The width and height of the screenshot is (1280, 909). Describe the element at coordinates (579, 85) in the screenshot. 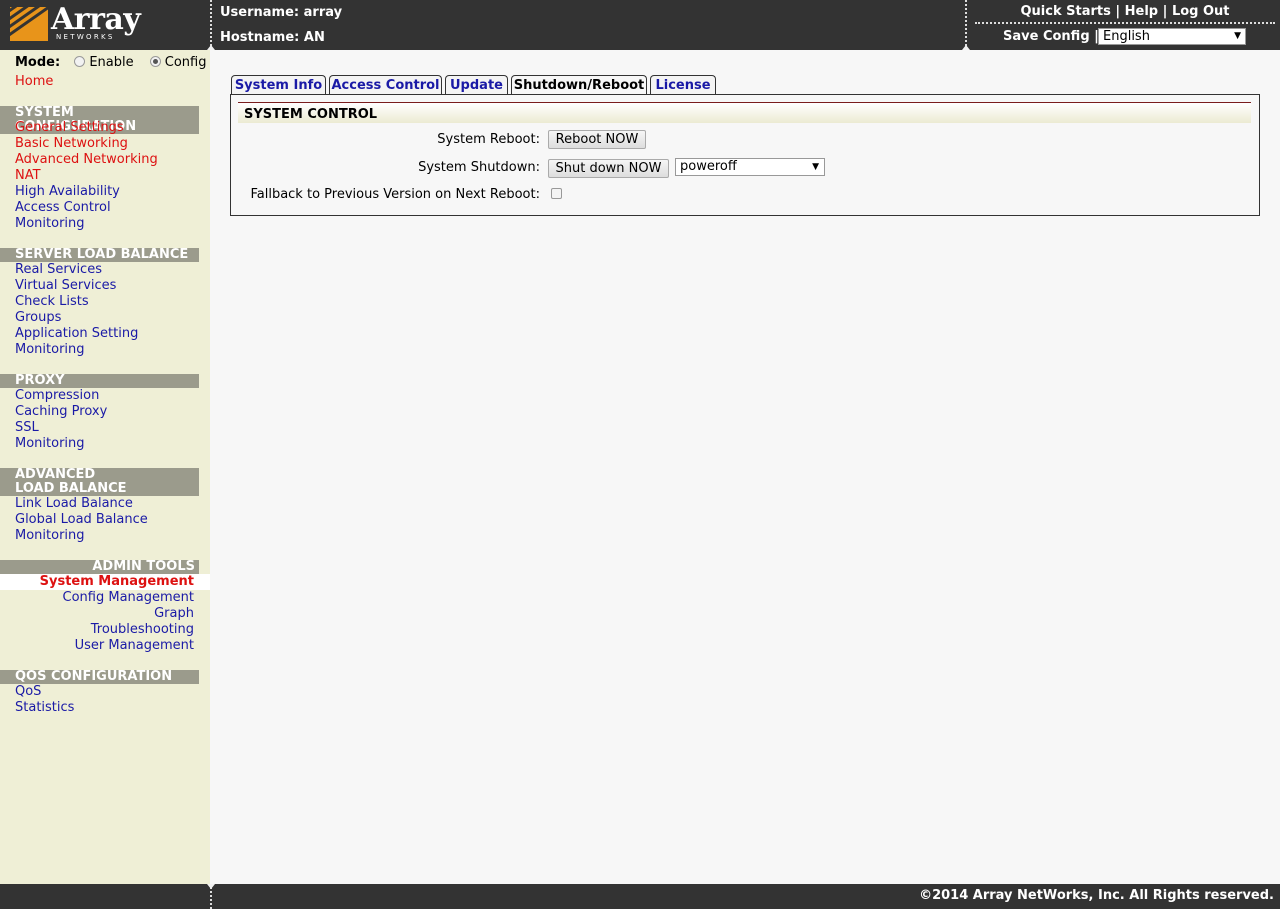

I see `tab-shutdown-reboot: Shutdown/Reboot` at that location.